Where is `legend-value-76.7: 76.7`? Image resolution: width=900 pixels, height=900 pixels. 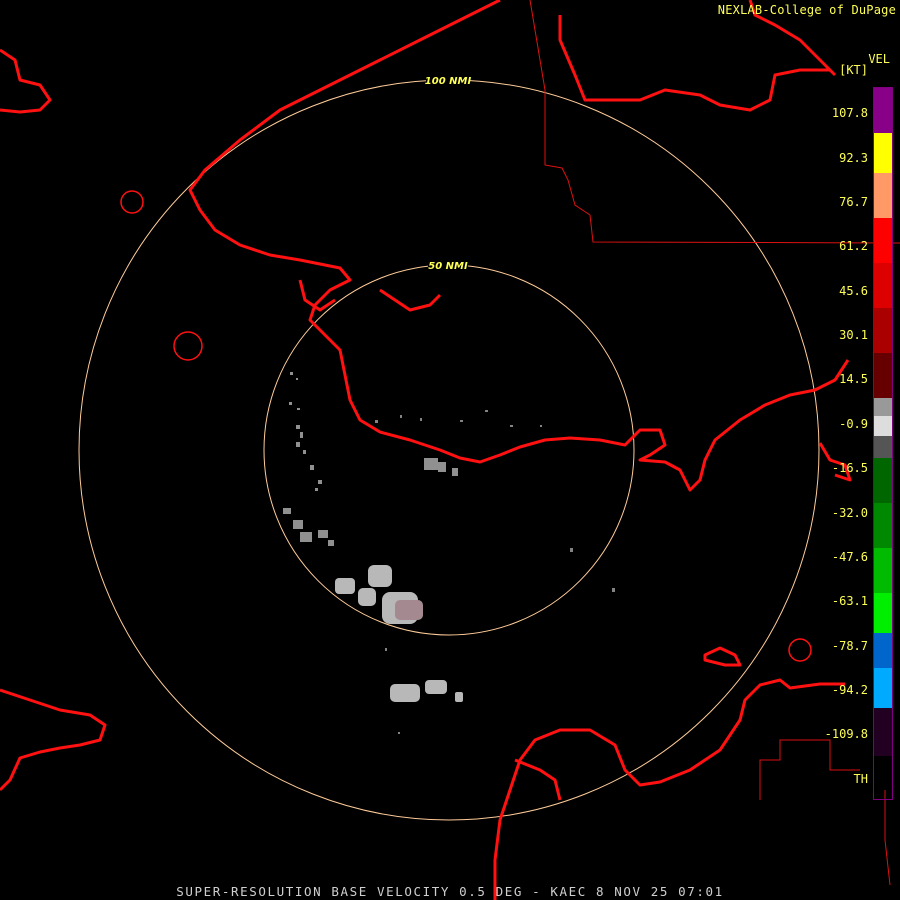 legend-value-76.7: 76.7 is located at coordinates (853, 202).